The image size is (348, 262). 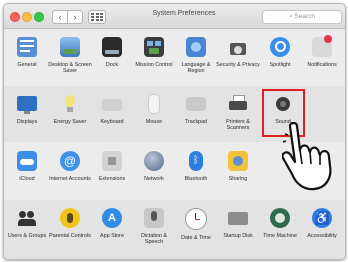 I want to click on pane-label: Printers & Scanners, so click(x=238, y=125).